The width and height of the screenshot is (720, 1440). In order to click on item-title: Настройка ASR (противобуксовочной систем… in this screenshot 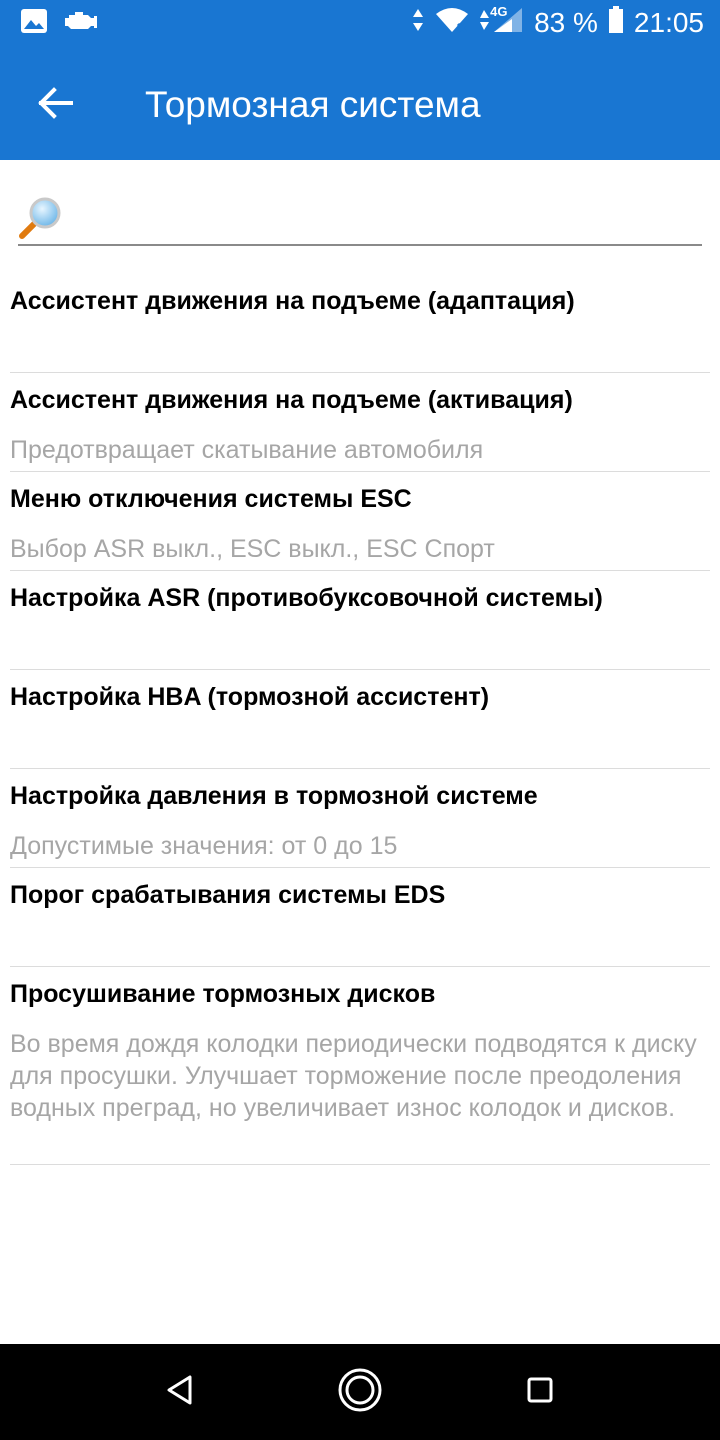, I will do `click(306, 598)`.